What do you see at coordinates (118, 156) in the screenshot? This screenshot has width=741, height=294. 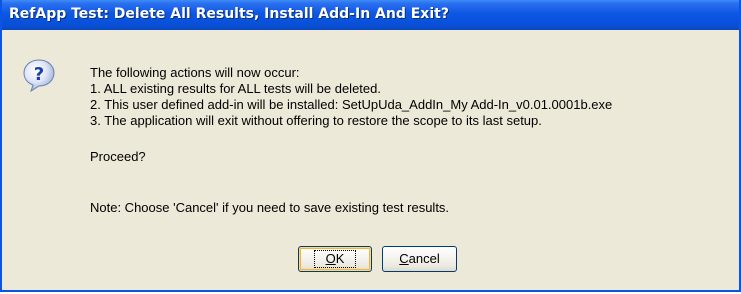 I see `proceed-prompt: Proceed?` at bounding box center [118, 156].